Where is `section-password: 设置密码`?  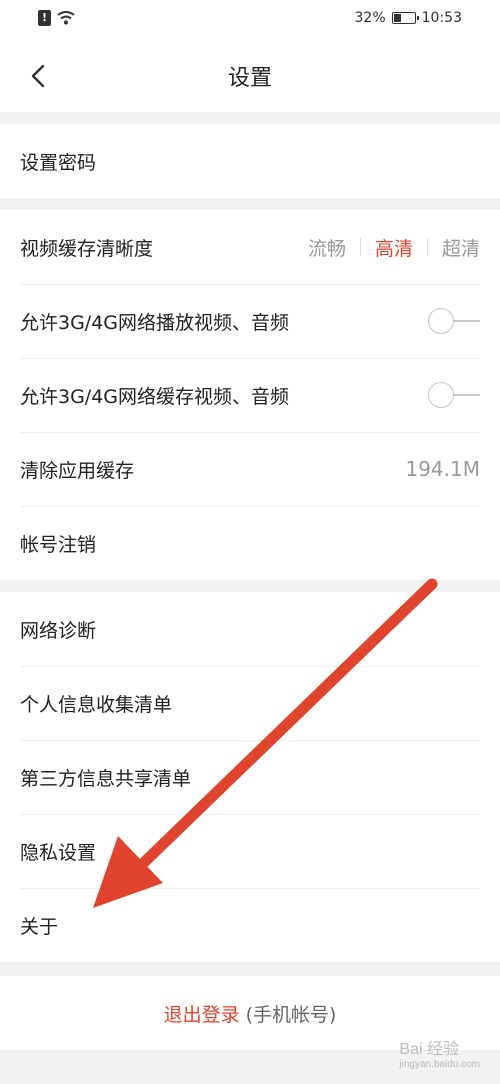
section-password: 设置密码 is located at coordinates (250, 161).